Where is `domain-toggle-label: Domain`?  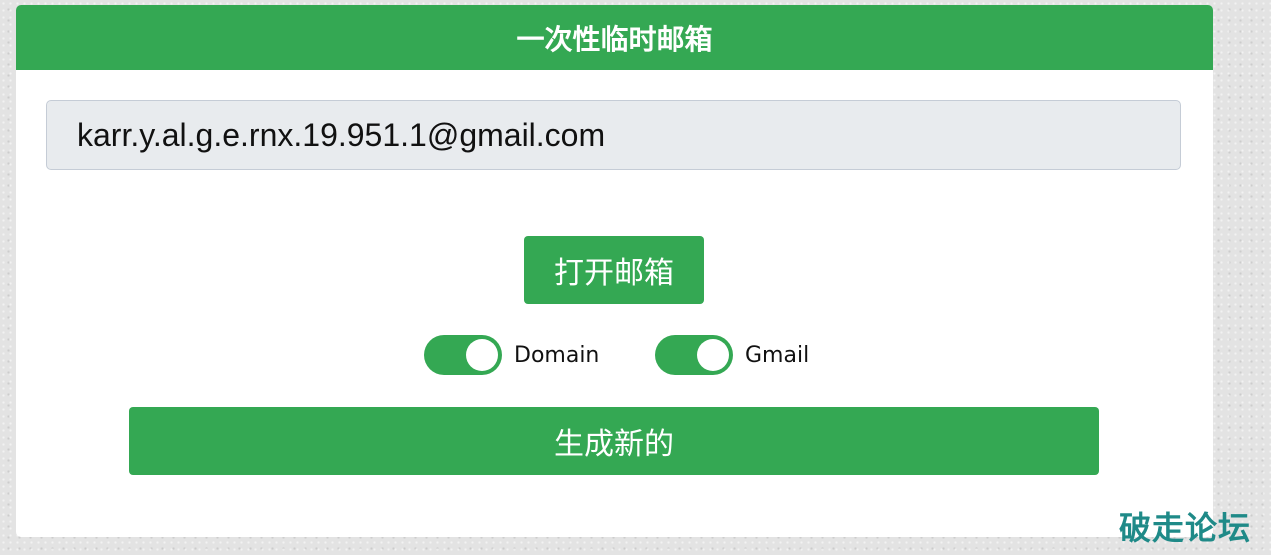 domain-toggle-label: Domain is located at coordinates (557, 355).